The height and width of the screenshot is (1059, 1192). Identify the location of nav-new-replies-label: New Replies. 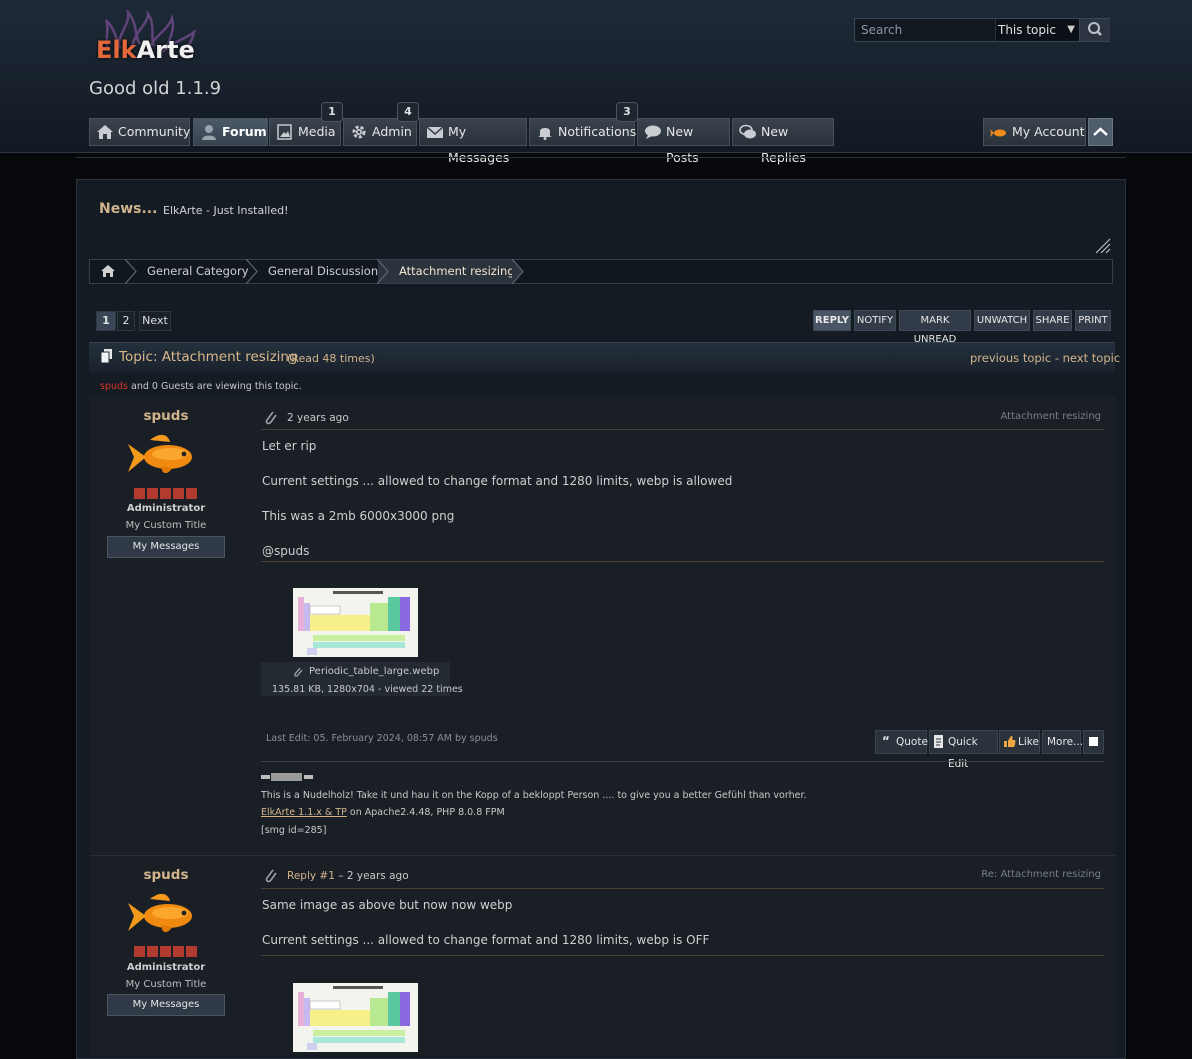
(783, 144).